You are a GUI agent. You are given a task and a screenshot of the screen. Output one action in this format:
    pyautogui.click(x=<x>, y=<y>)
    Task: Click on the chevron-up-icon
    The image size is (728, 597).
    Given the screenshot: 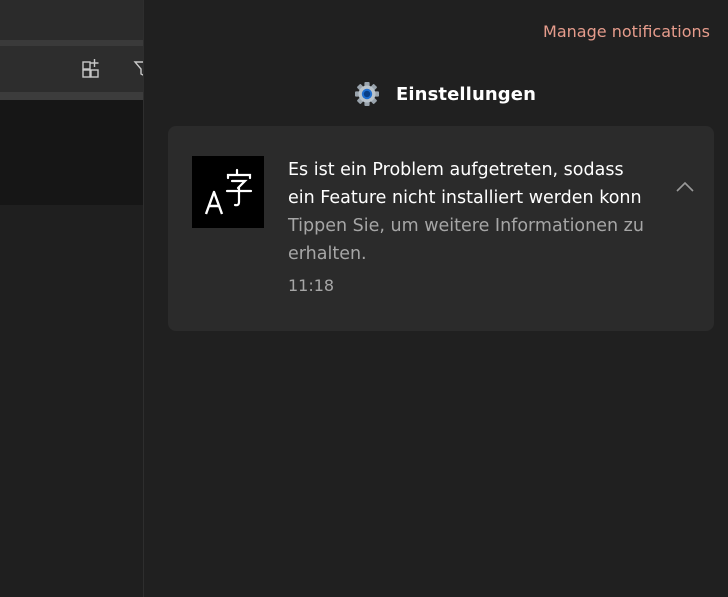 What is the action you would take?
    pyautogui.click(x=685, y=187)
    